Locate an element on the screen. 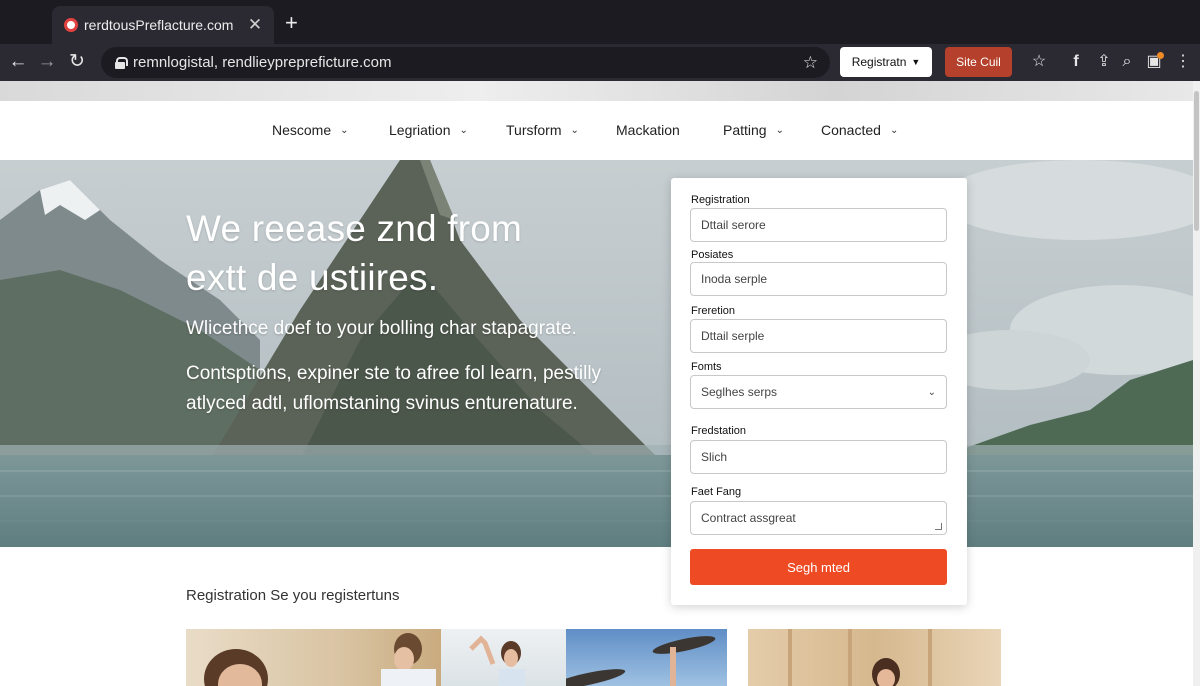 The height and width of the screenshot is (686, 1200). new-tab-icon: + is located at coordinates (291, 23).